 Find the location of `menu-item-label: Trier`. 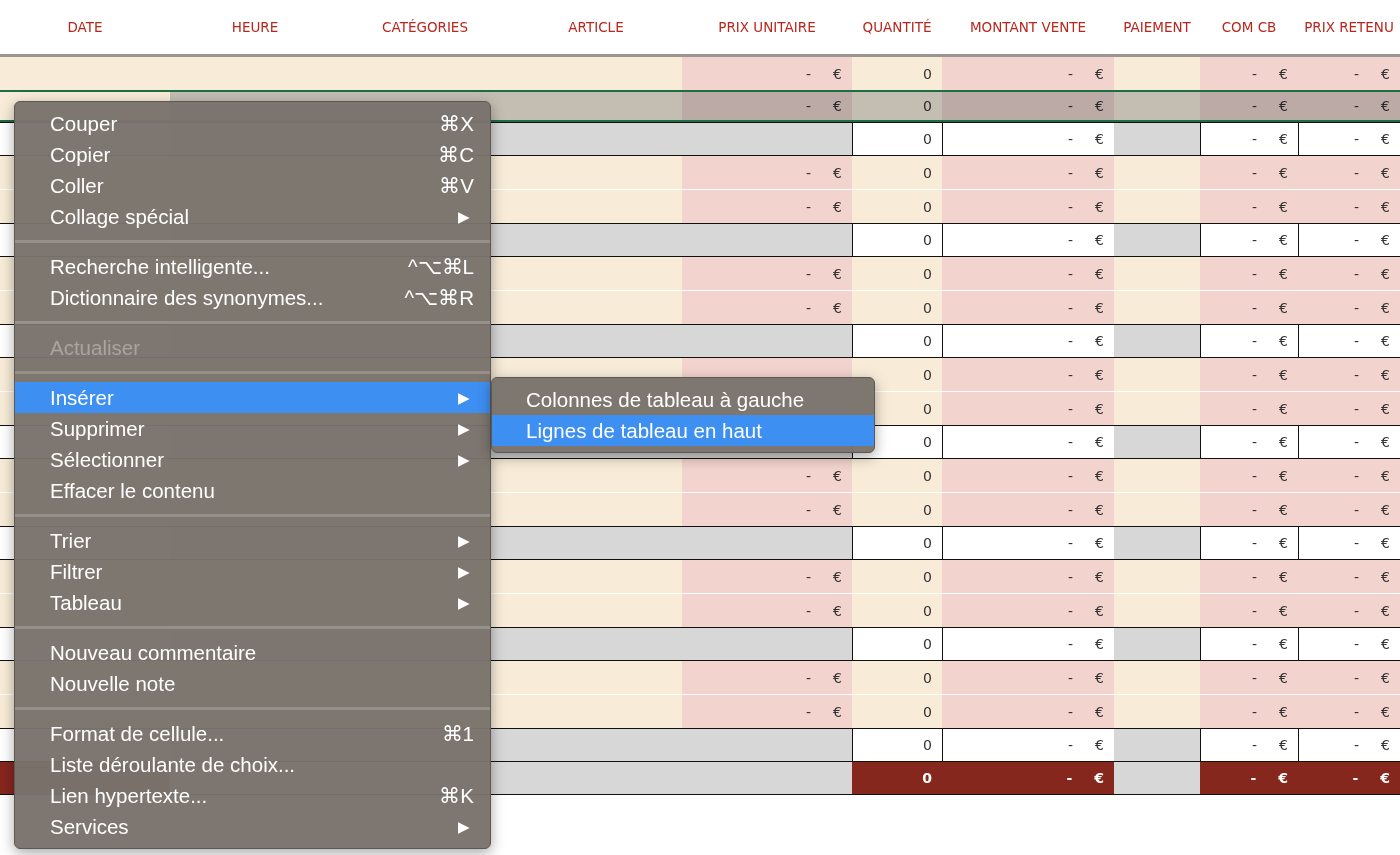

menu-item-label: Trier is located at coordinates (71, 540).